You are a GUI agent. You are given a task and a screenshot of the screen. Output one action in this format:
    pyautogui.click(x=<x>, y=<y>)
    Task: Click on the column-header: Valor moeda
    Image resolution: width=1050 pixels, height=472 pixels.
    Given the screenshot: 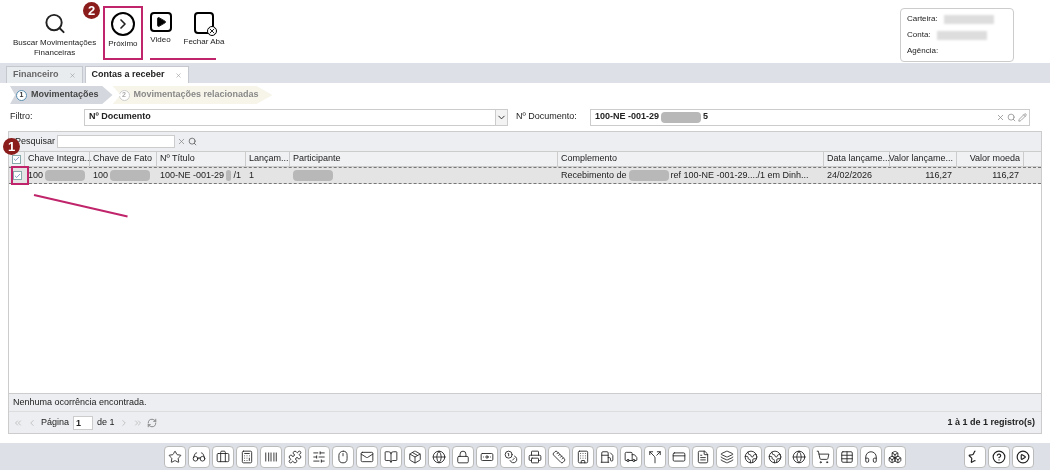 What is the action you would take?
    pyautogui.click(x=990, y=159)
    